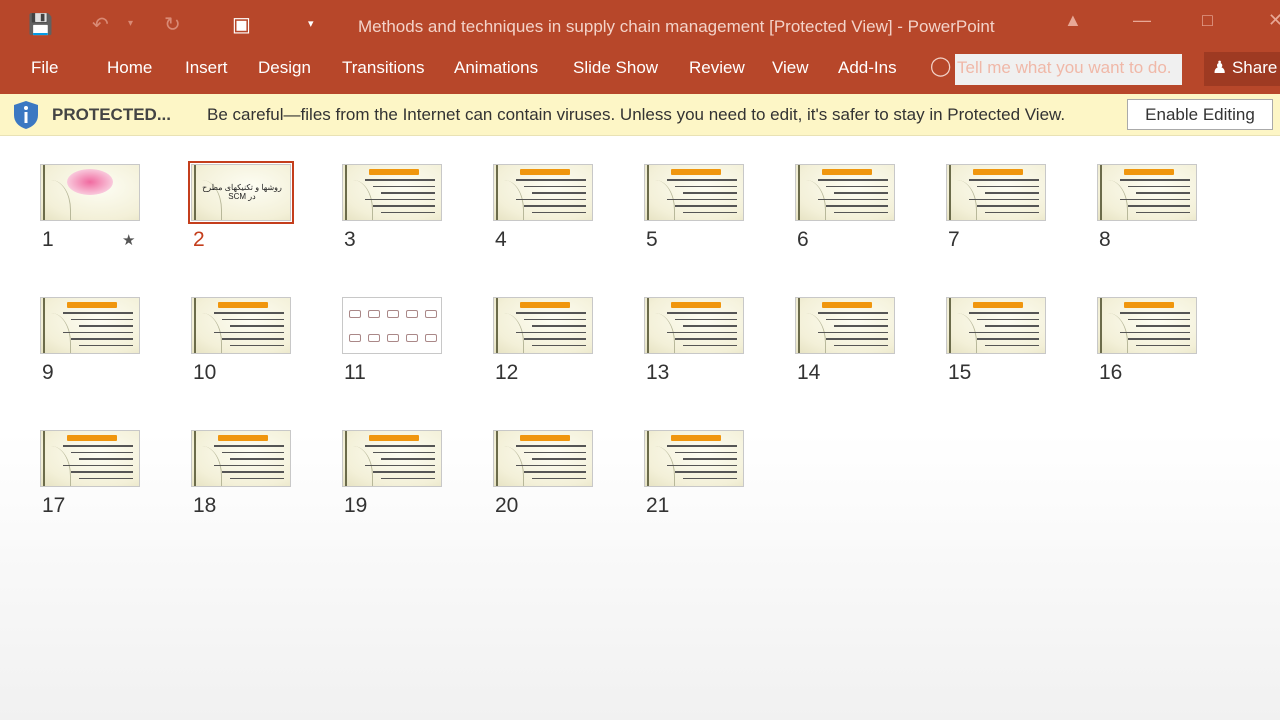 This screenshot has height=720, width=1280. What do you see at coordinates (790, 68) in the screenshot?
I see `tab-view: View` at bounding box center [790, 68].